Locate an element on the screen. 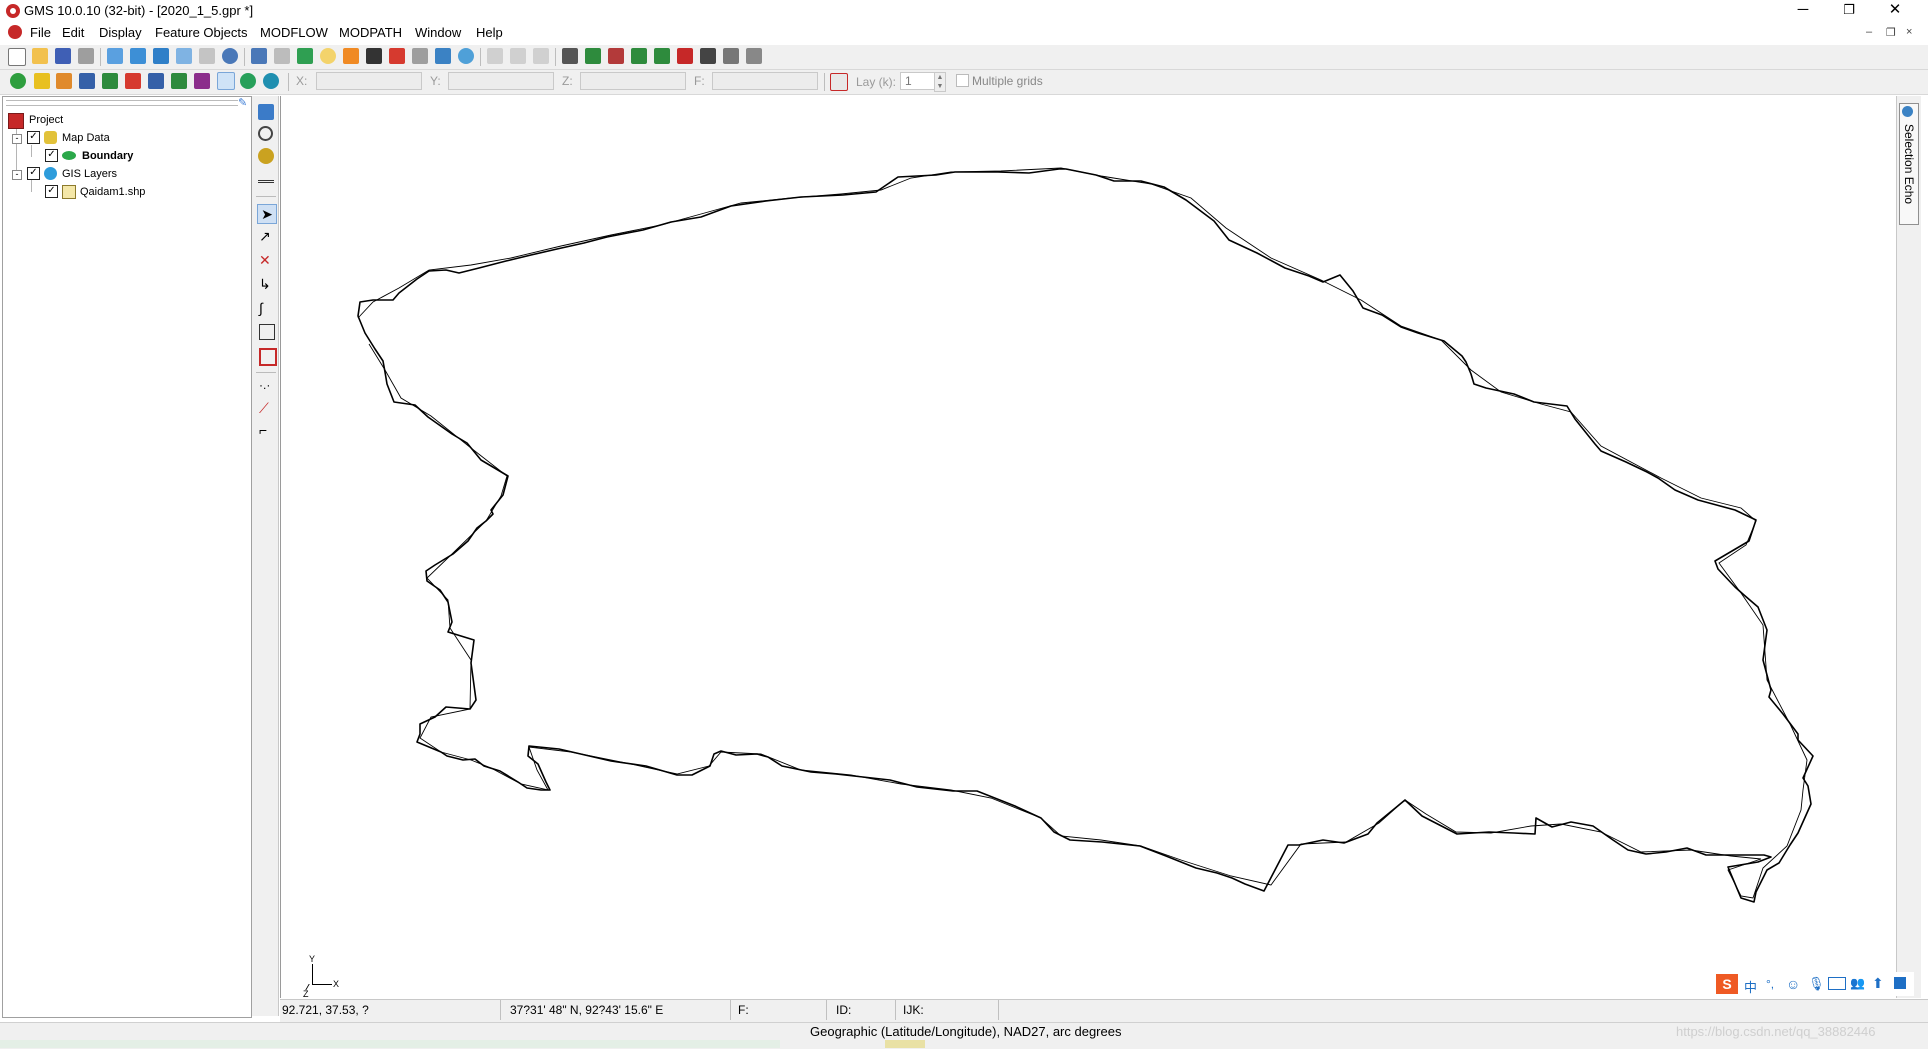  calculator-icon is located at coordinates (420, 56).